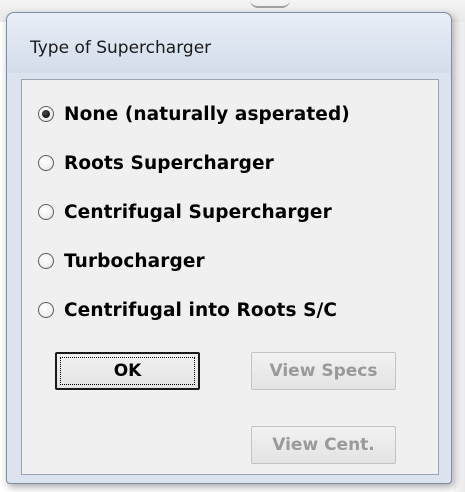 This screenshot has height=492, width=465. Describe the element at coordinates (198, 212) in the screenshot. I see `radio-label-centrifugal: Centrifugal Supercharger` at that location.